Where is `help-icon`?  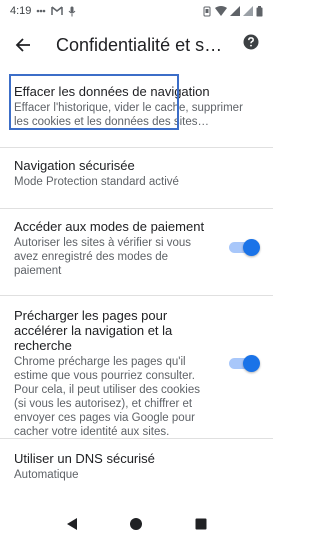 help-icon is located at coordinates (251, 42).